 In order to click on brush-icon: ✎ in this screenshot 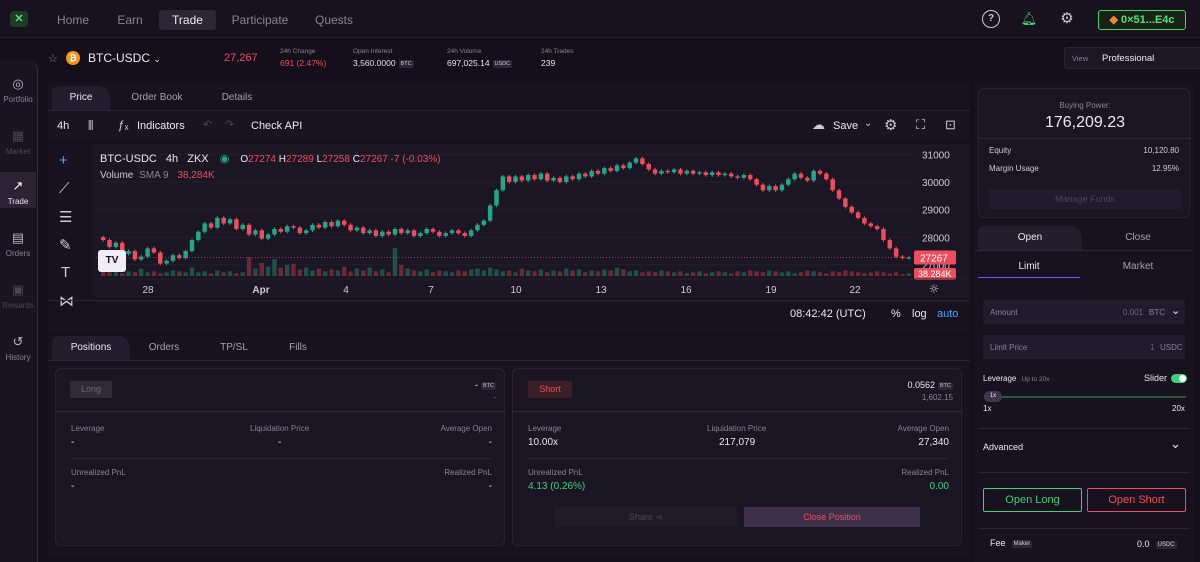, I will do `click(65, 245)`.